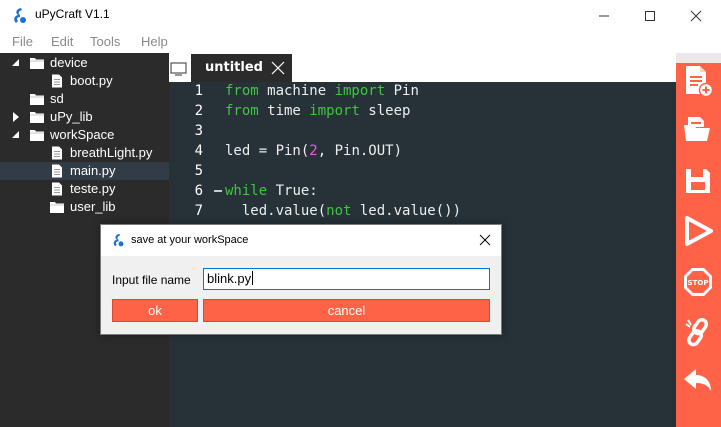 This screenshot has width=721, height=427. Describe the element at coordinates (301, 240) in the screenshot. I see `dialog-titlebar: save at your workSpace` at that location.